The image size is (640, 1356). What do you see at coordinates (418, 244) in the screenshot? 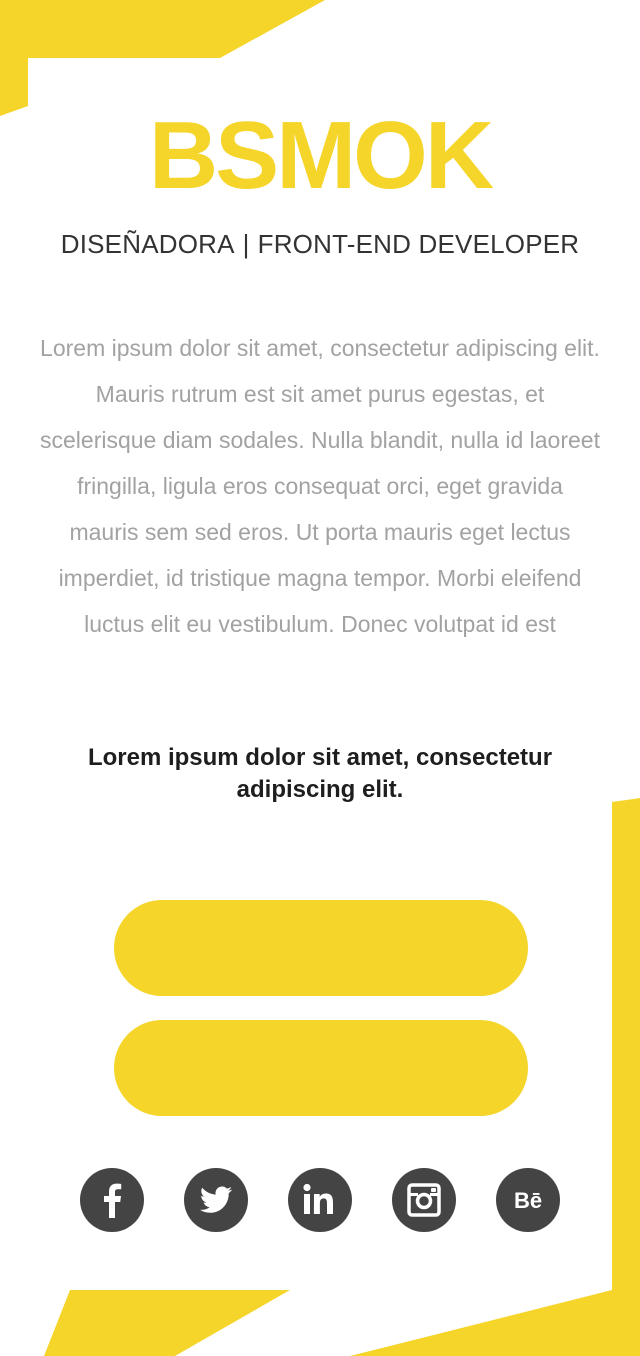
I see `role-developer: FRONT-END DEVELOPER` at bounding box center [418, 244].